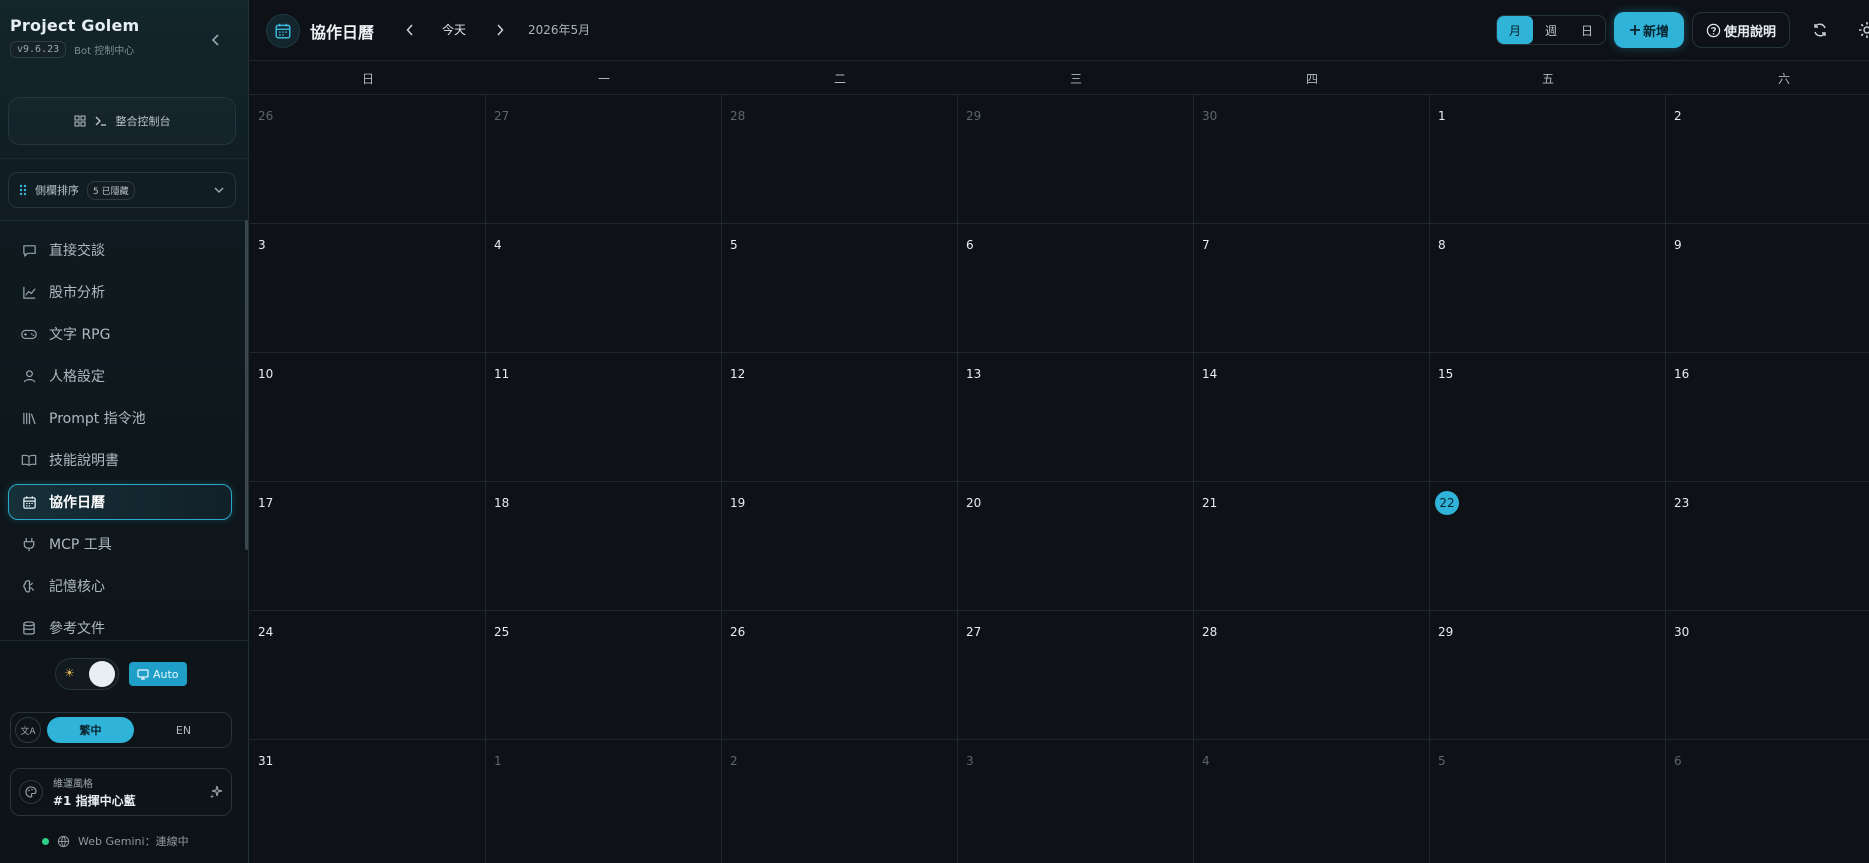 The height and width of the screenshot is (863, 1869). I want to click on chevron-right-icon, so click(500, 30).